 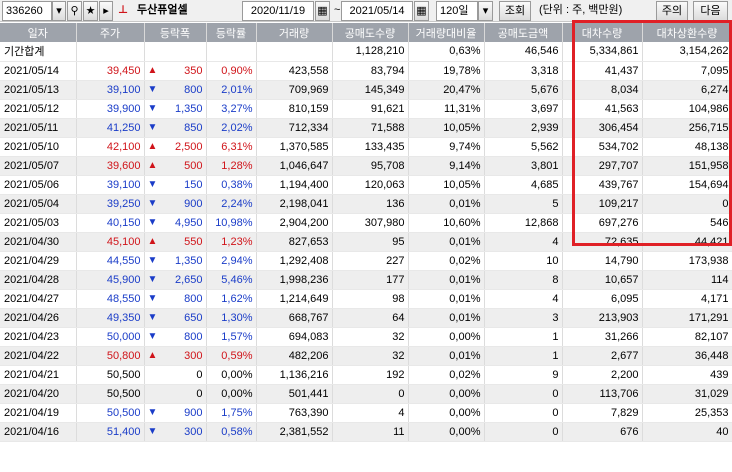 I want to click on change-cell: 150, so click(x=181, y=185).